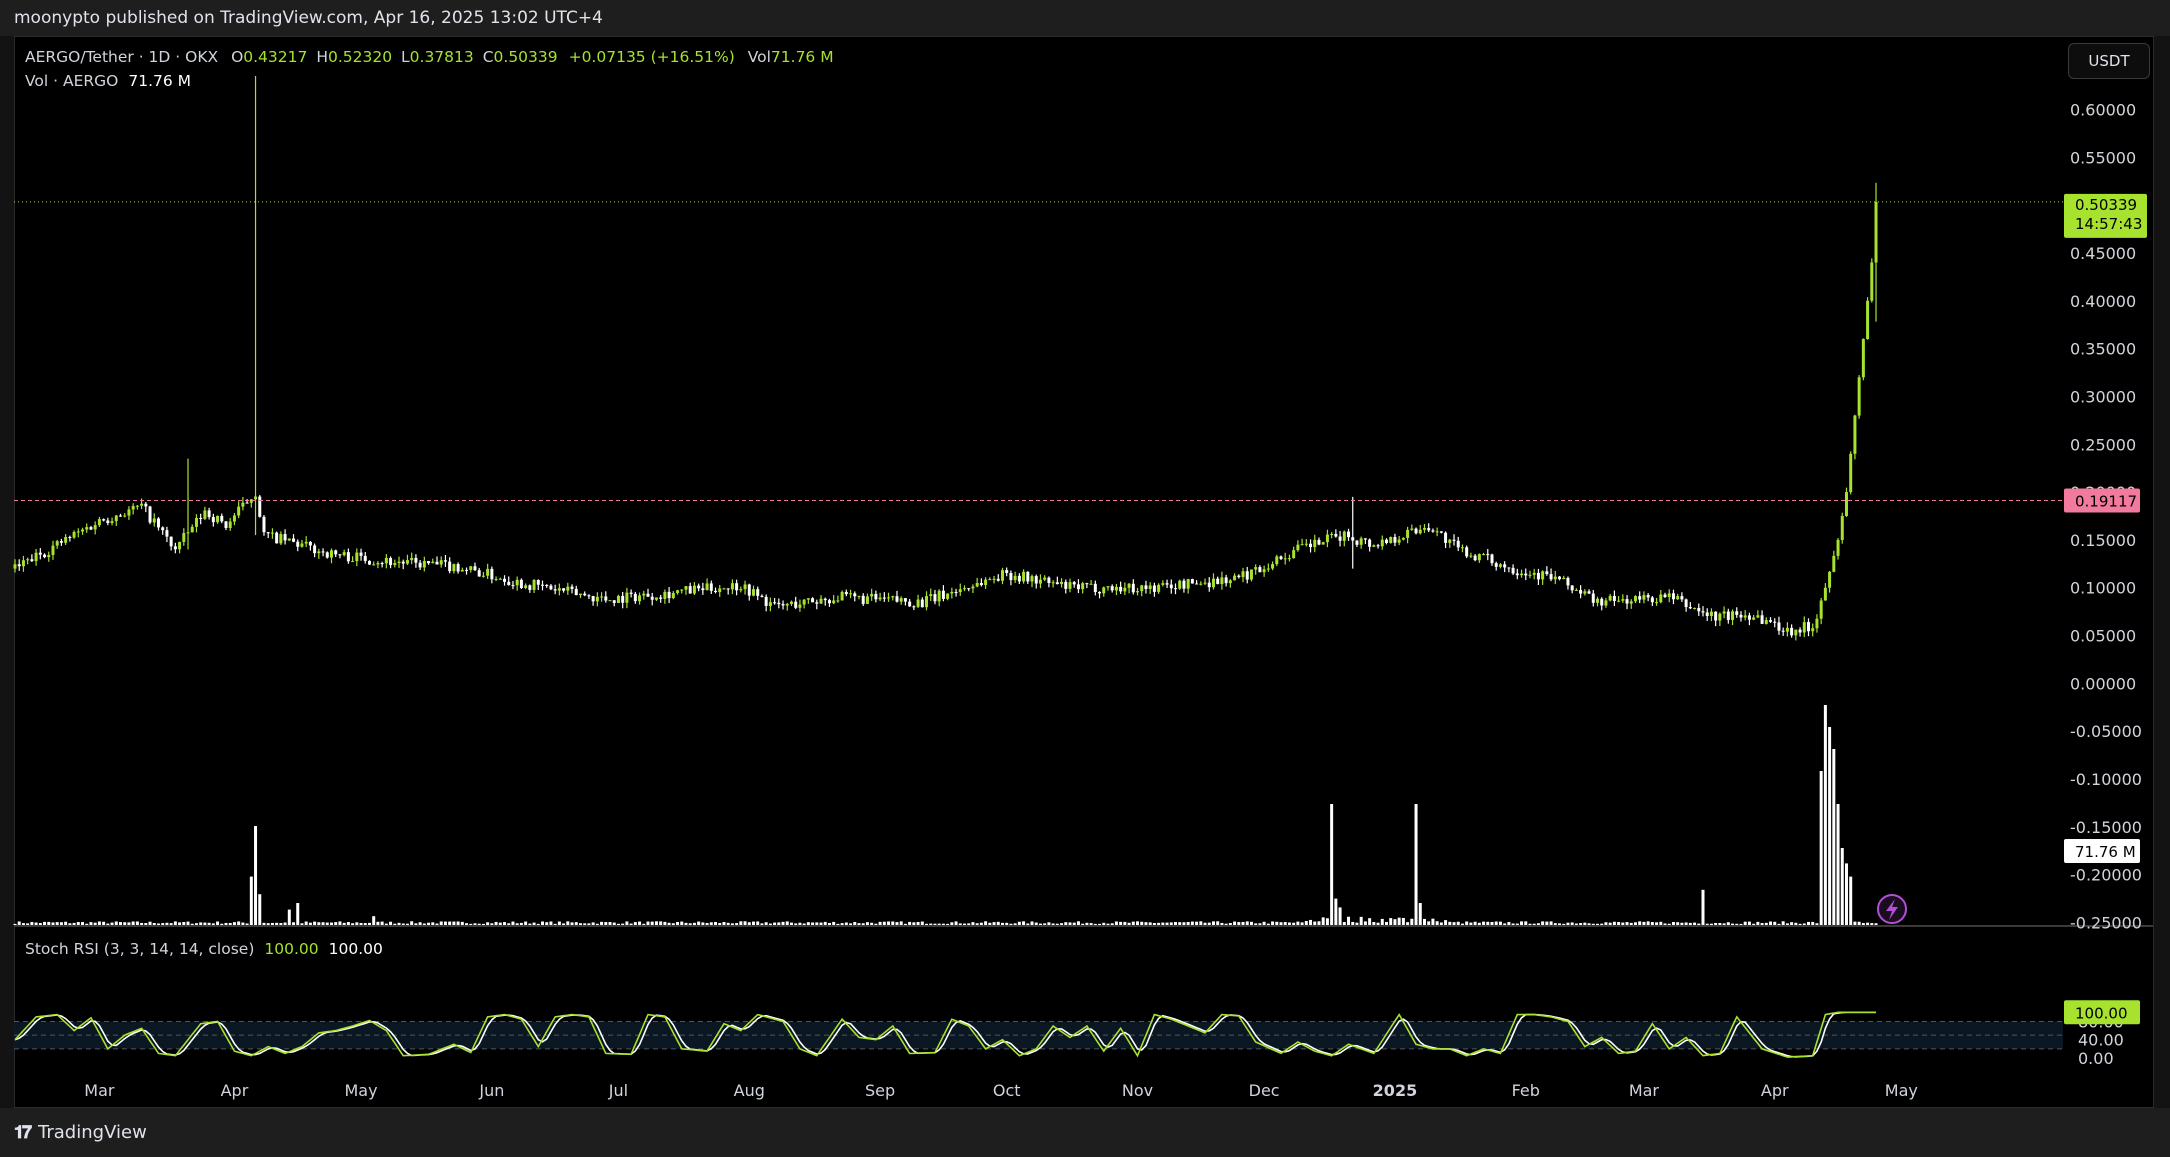  I want to click on price-tick-label: 0.45000, so click(2103, 253).